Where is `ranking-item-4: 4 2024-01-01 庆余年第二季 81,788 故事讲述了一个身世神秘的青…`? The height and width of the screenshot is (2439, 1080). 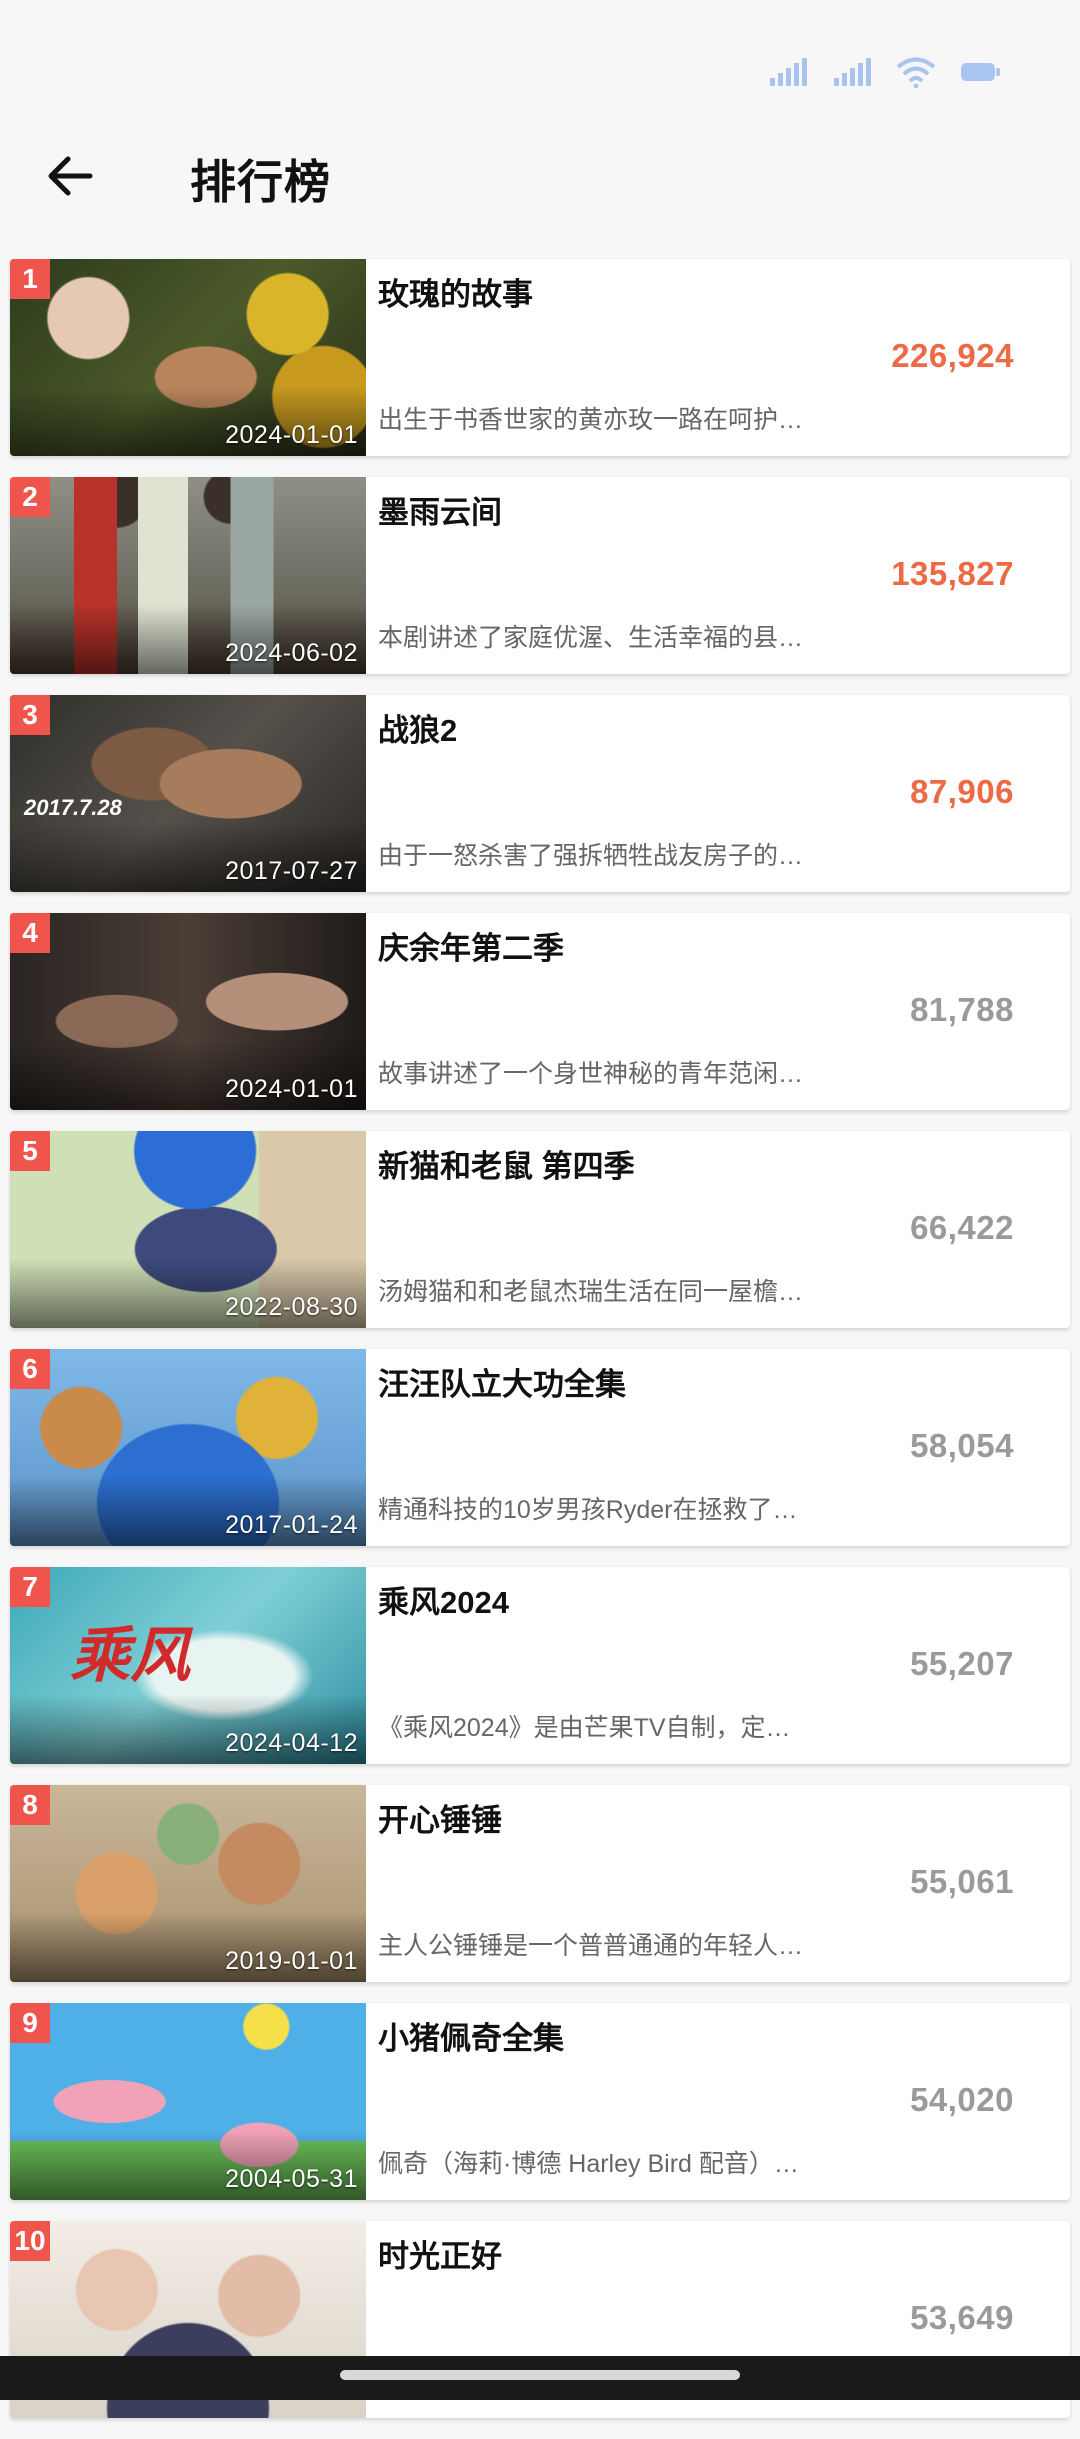 ranking-item-4: 4 2024-01-01 庆余年第二季 81,788 故事讲述了一个身世神秘的青… is located at coordinates (540, 1011).